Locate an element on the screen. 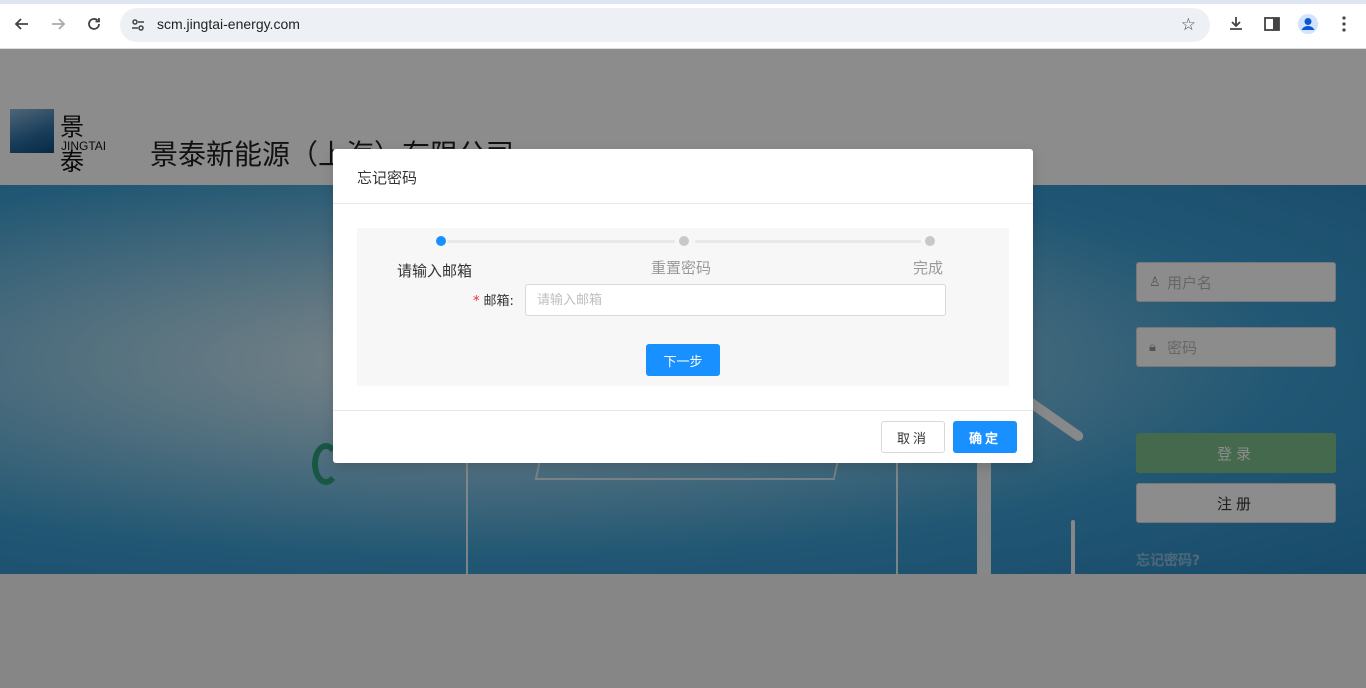 The height and width of the screenshot is (688, 1366). required-mark: * is located at coordinates (476, 301).